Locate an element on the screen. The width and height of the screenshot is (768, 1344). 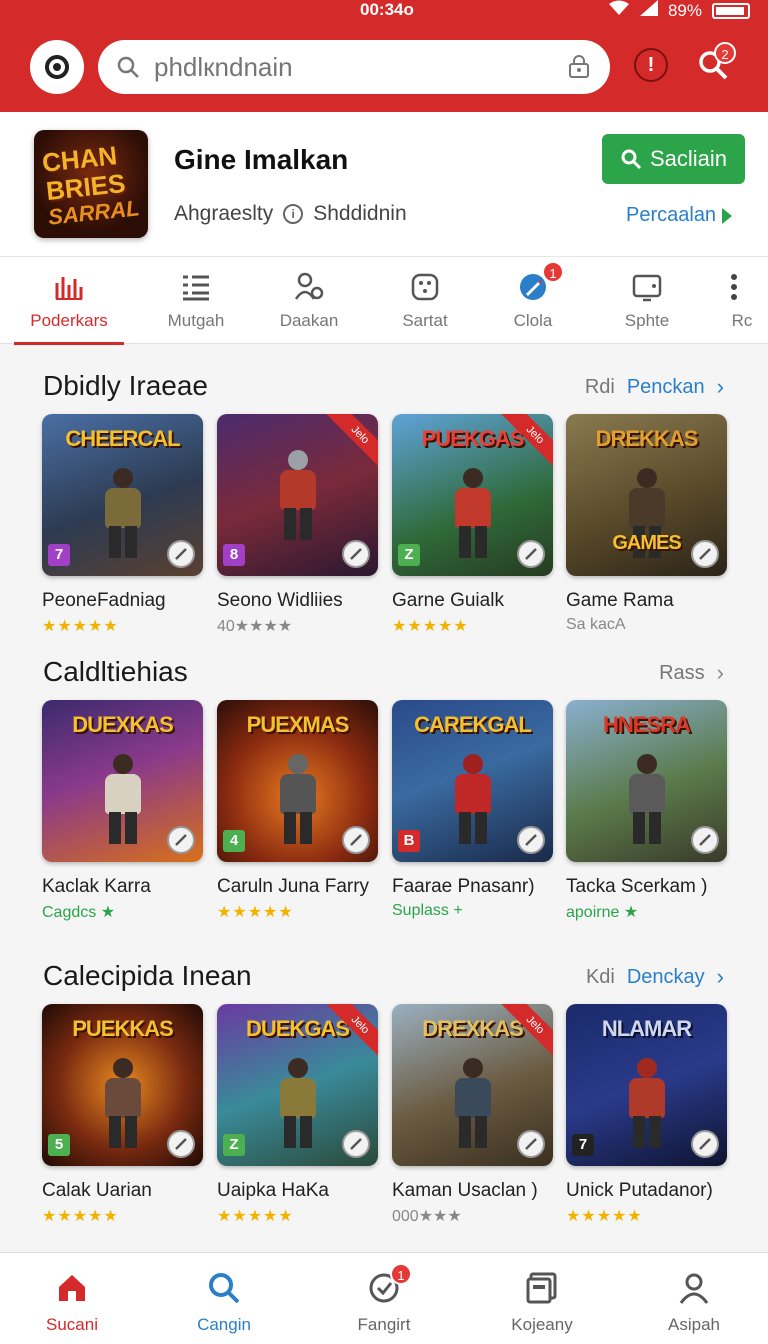
game-card: PUEKKAS 5 Calak Uarian ★★★★★ is located at coordinates (122, 1115).